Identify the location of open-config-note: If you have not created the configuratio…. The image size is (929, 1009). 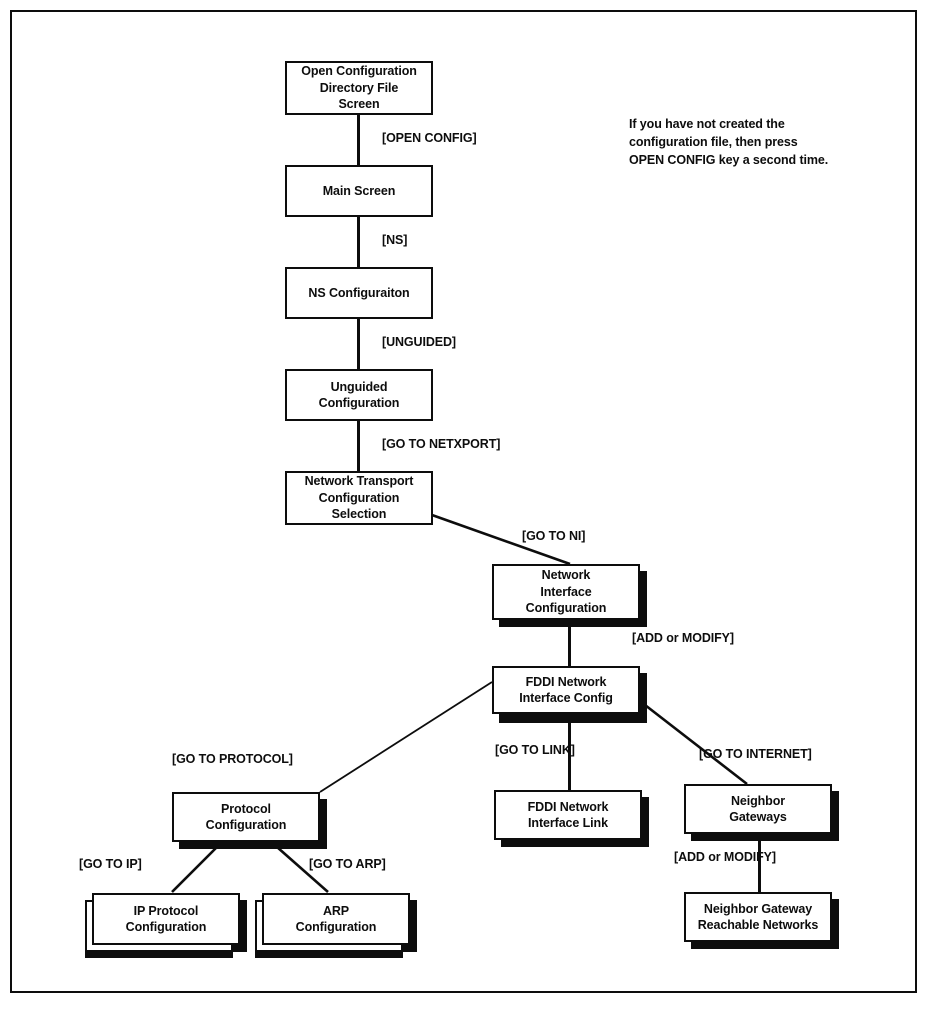
(728, 142).